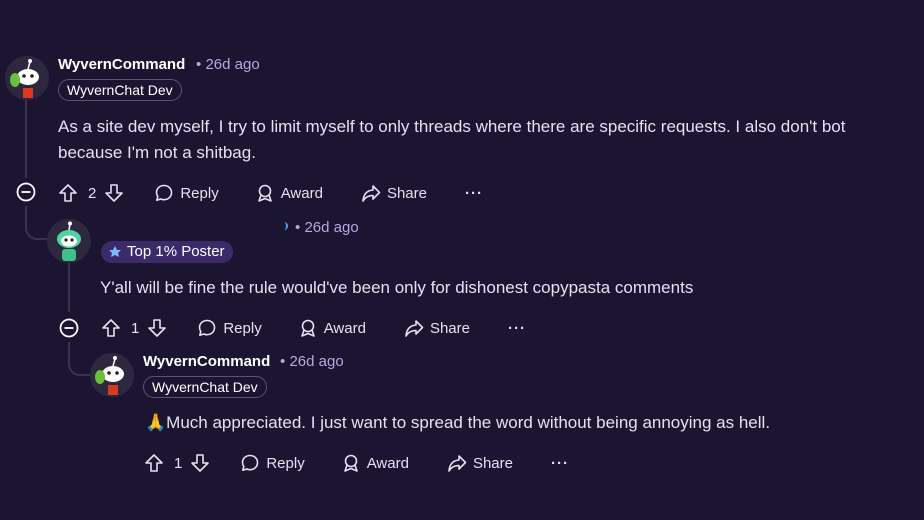 The width and height of the screenshot is (924, 520). Describe the element at coordinates (115, 251) in the screenshot. I see `achievement-icon` at that location.